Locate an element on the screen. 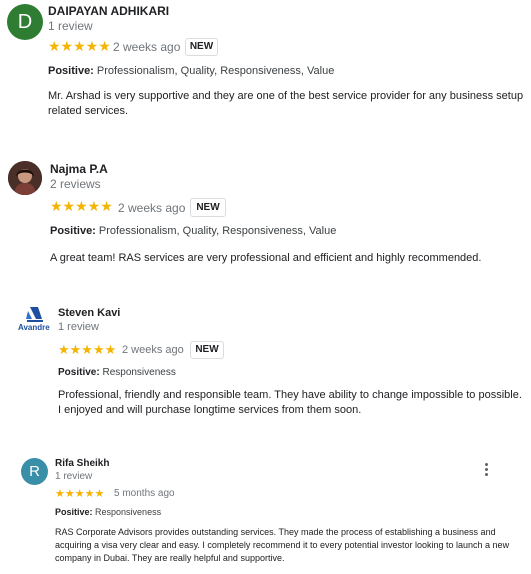  reviewer-name: Najma P.A is located at coordinates (79, 169).